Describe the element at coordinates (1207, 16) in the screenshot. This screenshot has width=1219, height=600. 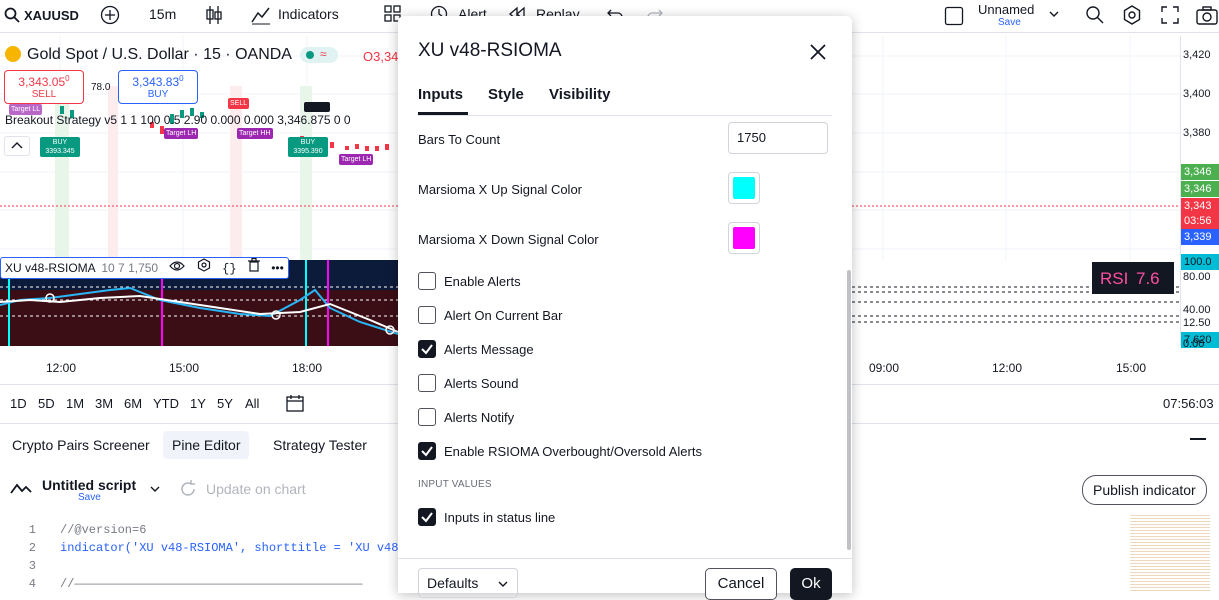
I see `camera-icon` at that location.